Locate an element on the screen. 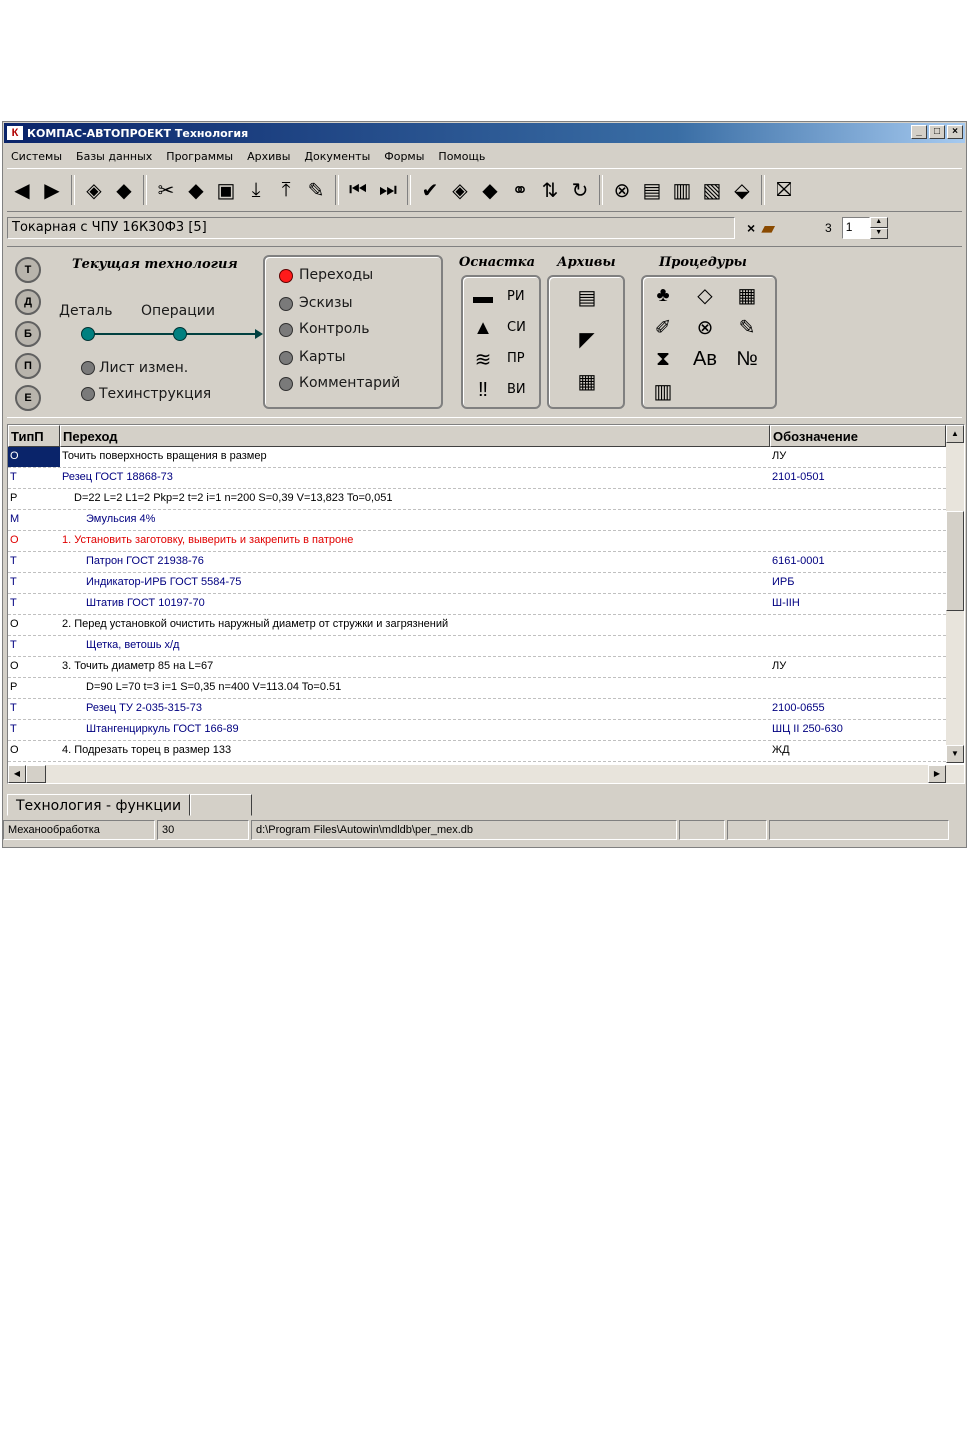 The width and height of the screenshot is (969, 1454). close-route-icon: × is located at coordinates (751, 228).